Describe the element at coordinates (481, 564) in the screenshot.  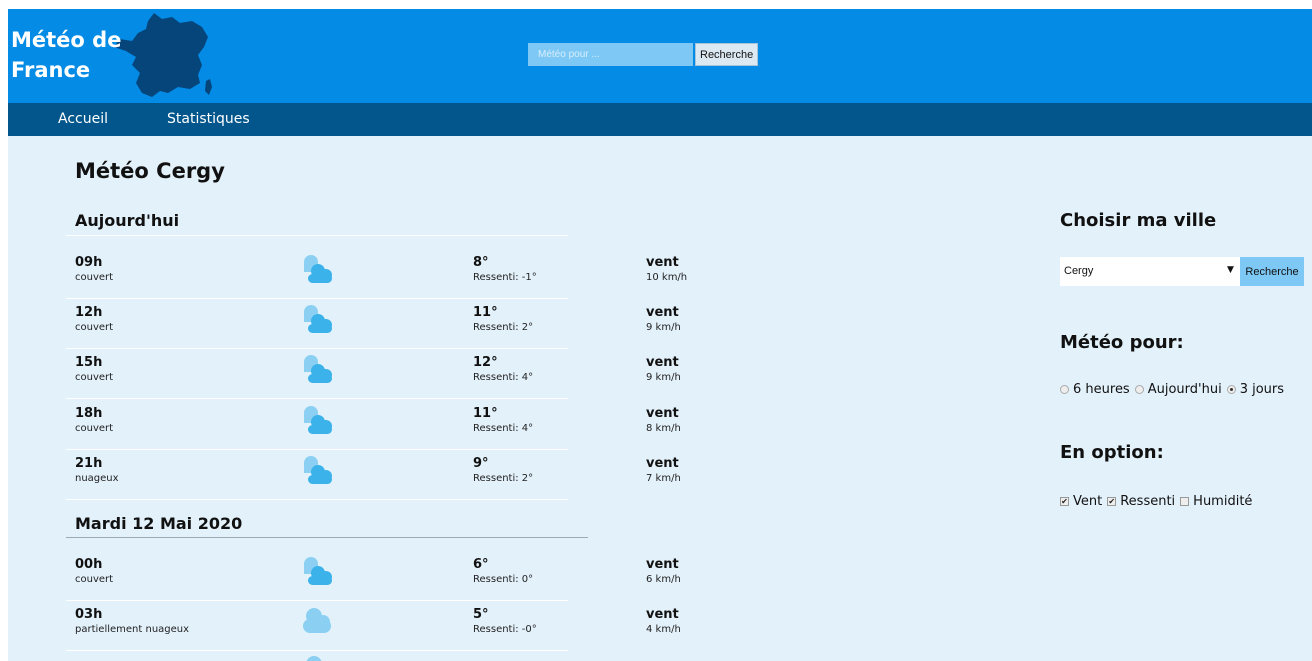
I see `row-temperature: 6°` at that location.